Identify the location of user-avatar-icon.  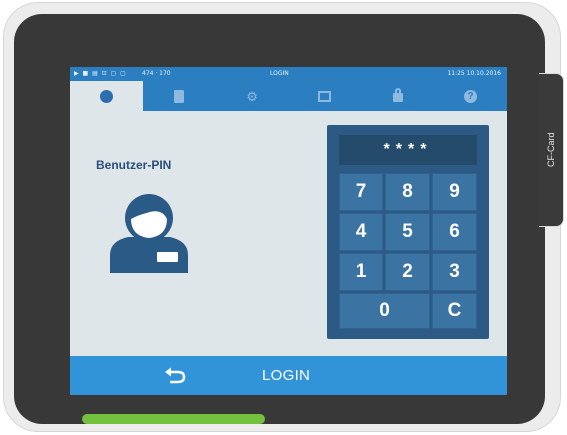
(149, 233).